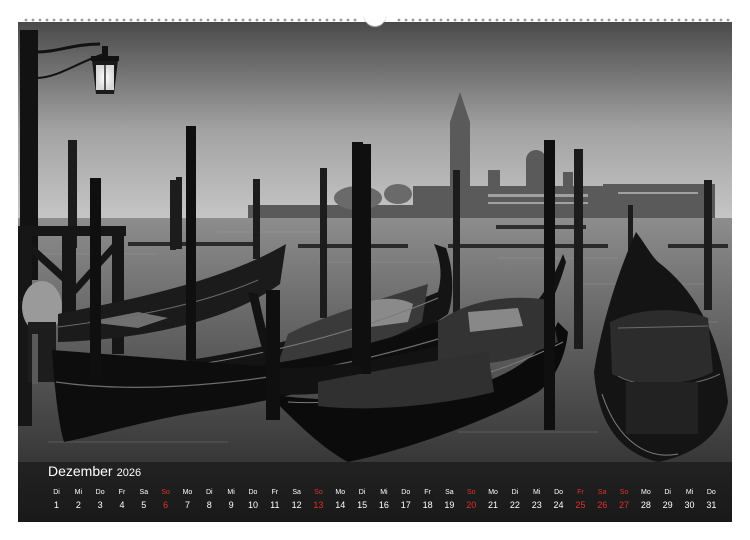 The image size is (750, 540). Describe the element at coordinates (514, 505) in the screenshot. I see `day-number: 22` at that location.